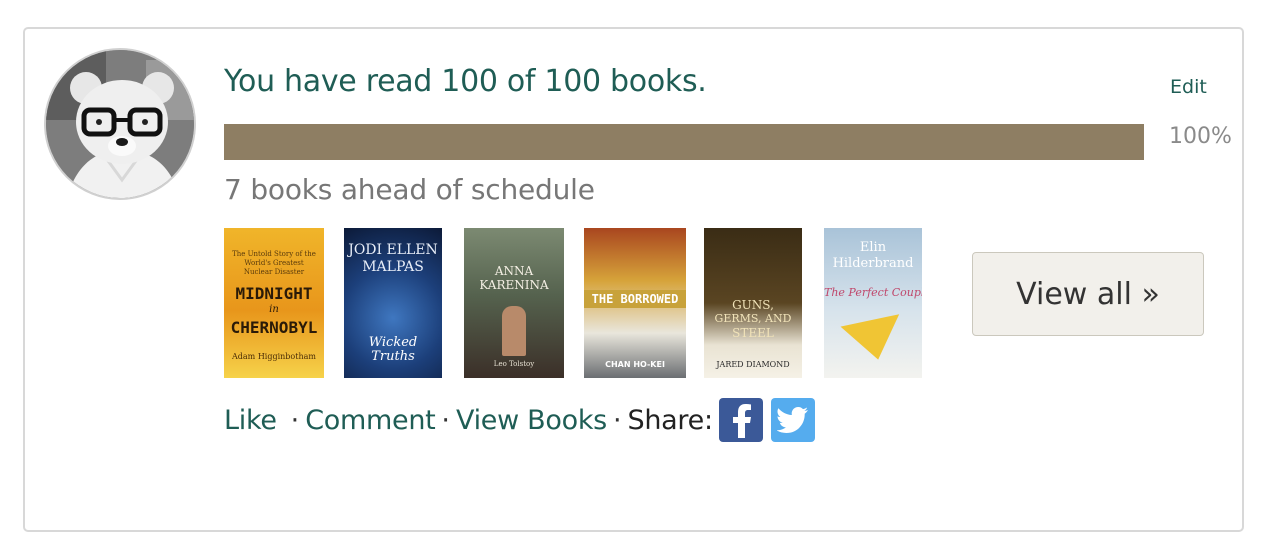 The width and height of the screenshot is (1280, 550). I want to click on book-cover-anna-karenina: ANNA KARENINA Leo Tolstoy, so click(514, 303).